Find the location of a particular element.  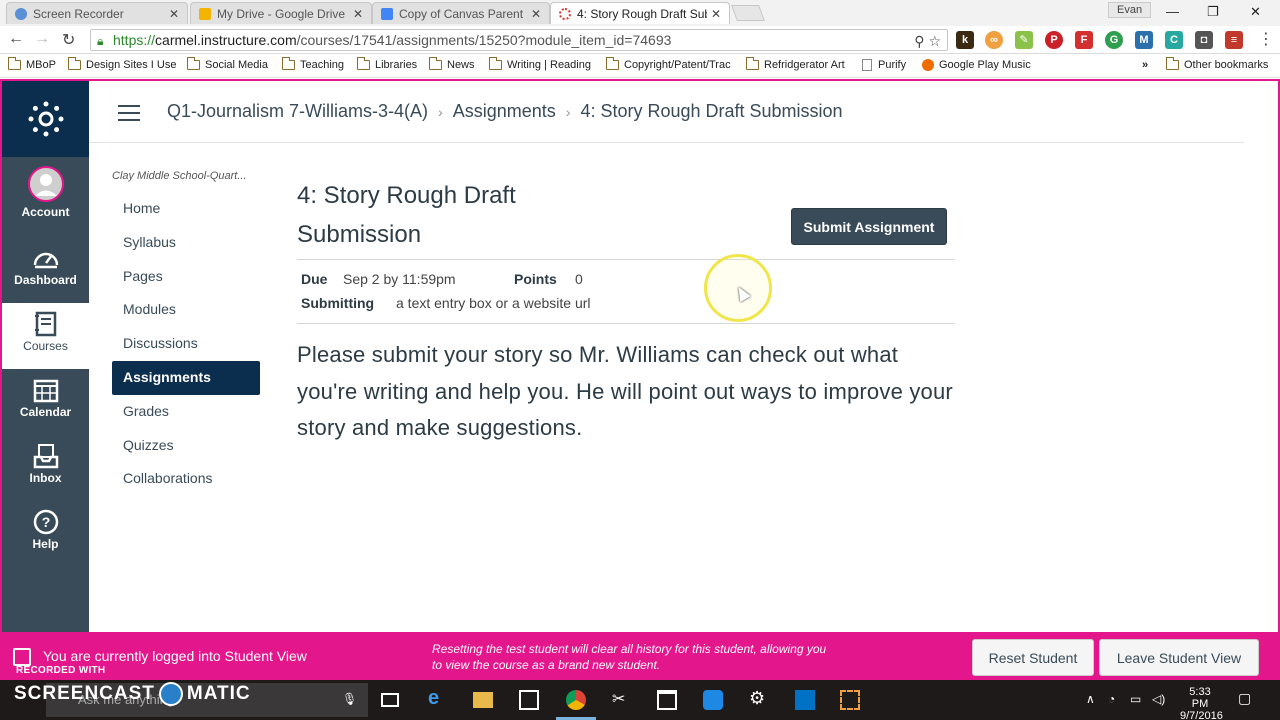

extension-k-icon: k is located at coordinates (965, 40).